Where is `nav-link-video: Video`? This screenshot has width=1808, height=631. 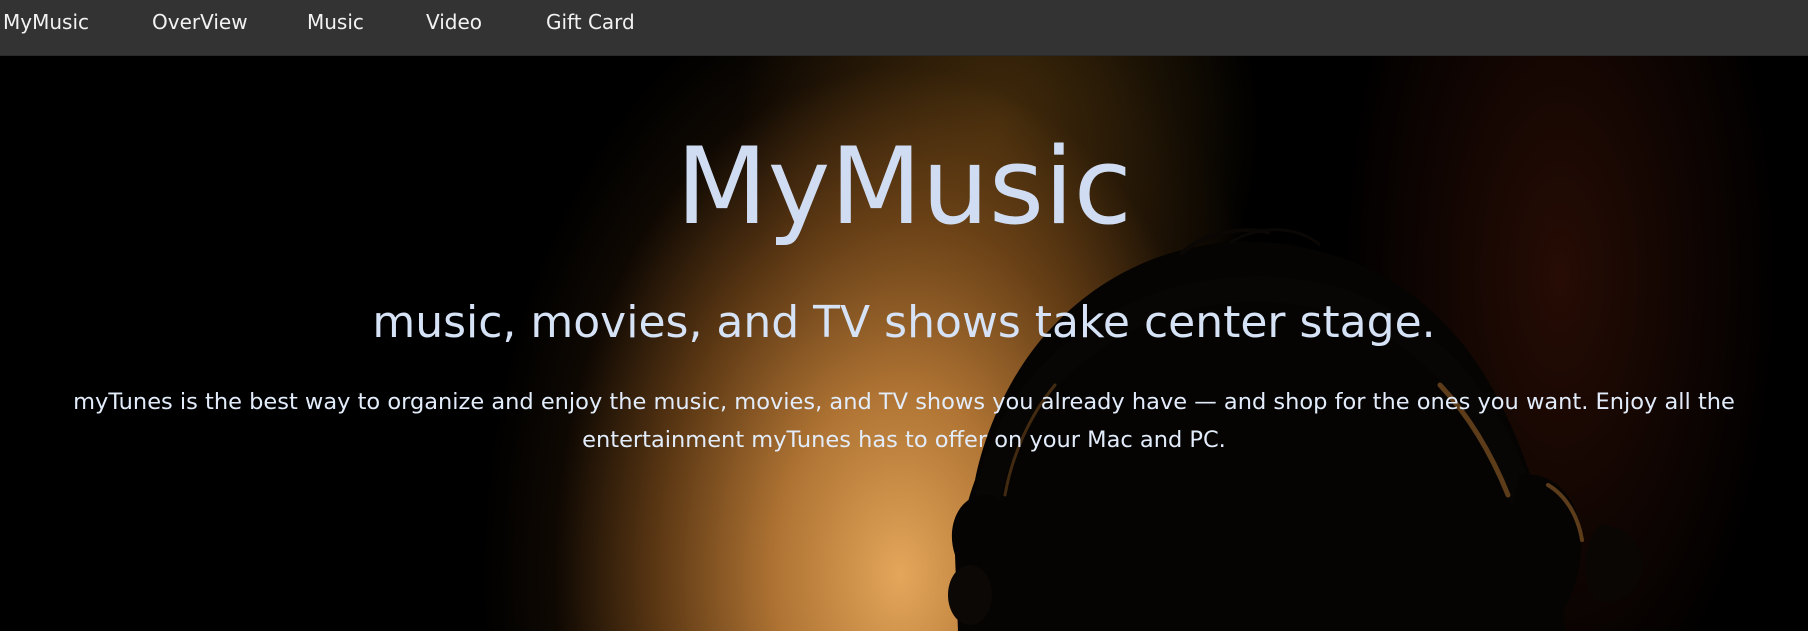
nav-link-video: Video is located at coordinates (454, 22).